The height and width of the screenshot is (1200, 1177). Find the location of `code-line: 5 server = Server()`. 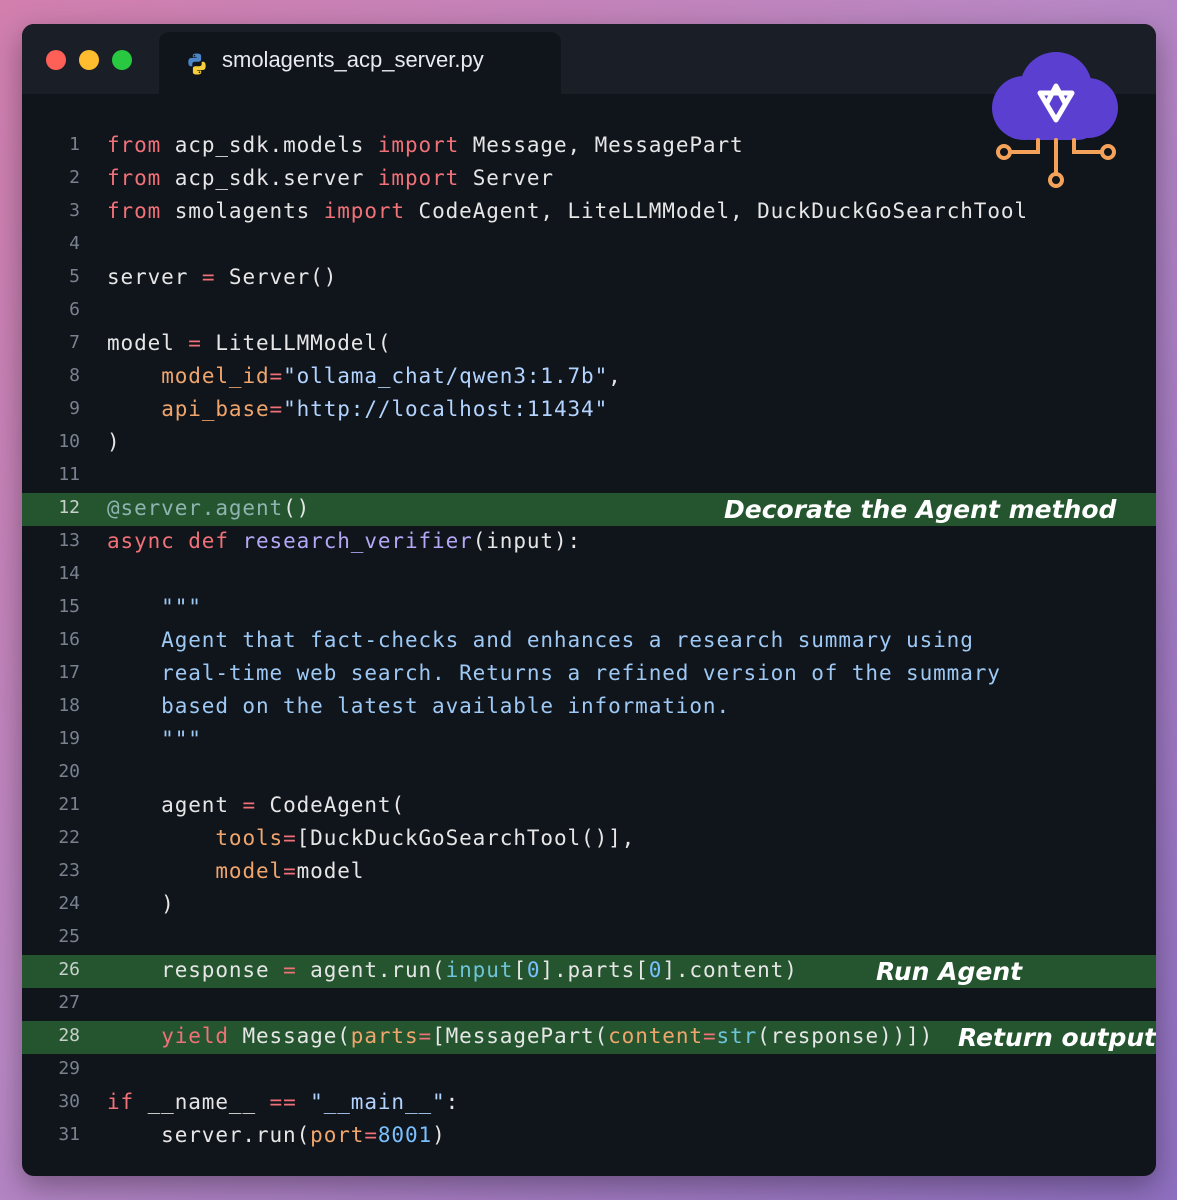

code-line: 5 server = Server() is located at coordinates (589, 278).